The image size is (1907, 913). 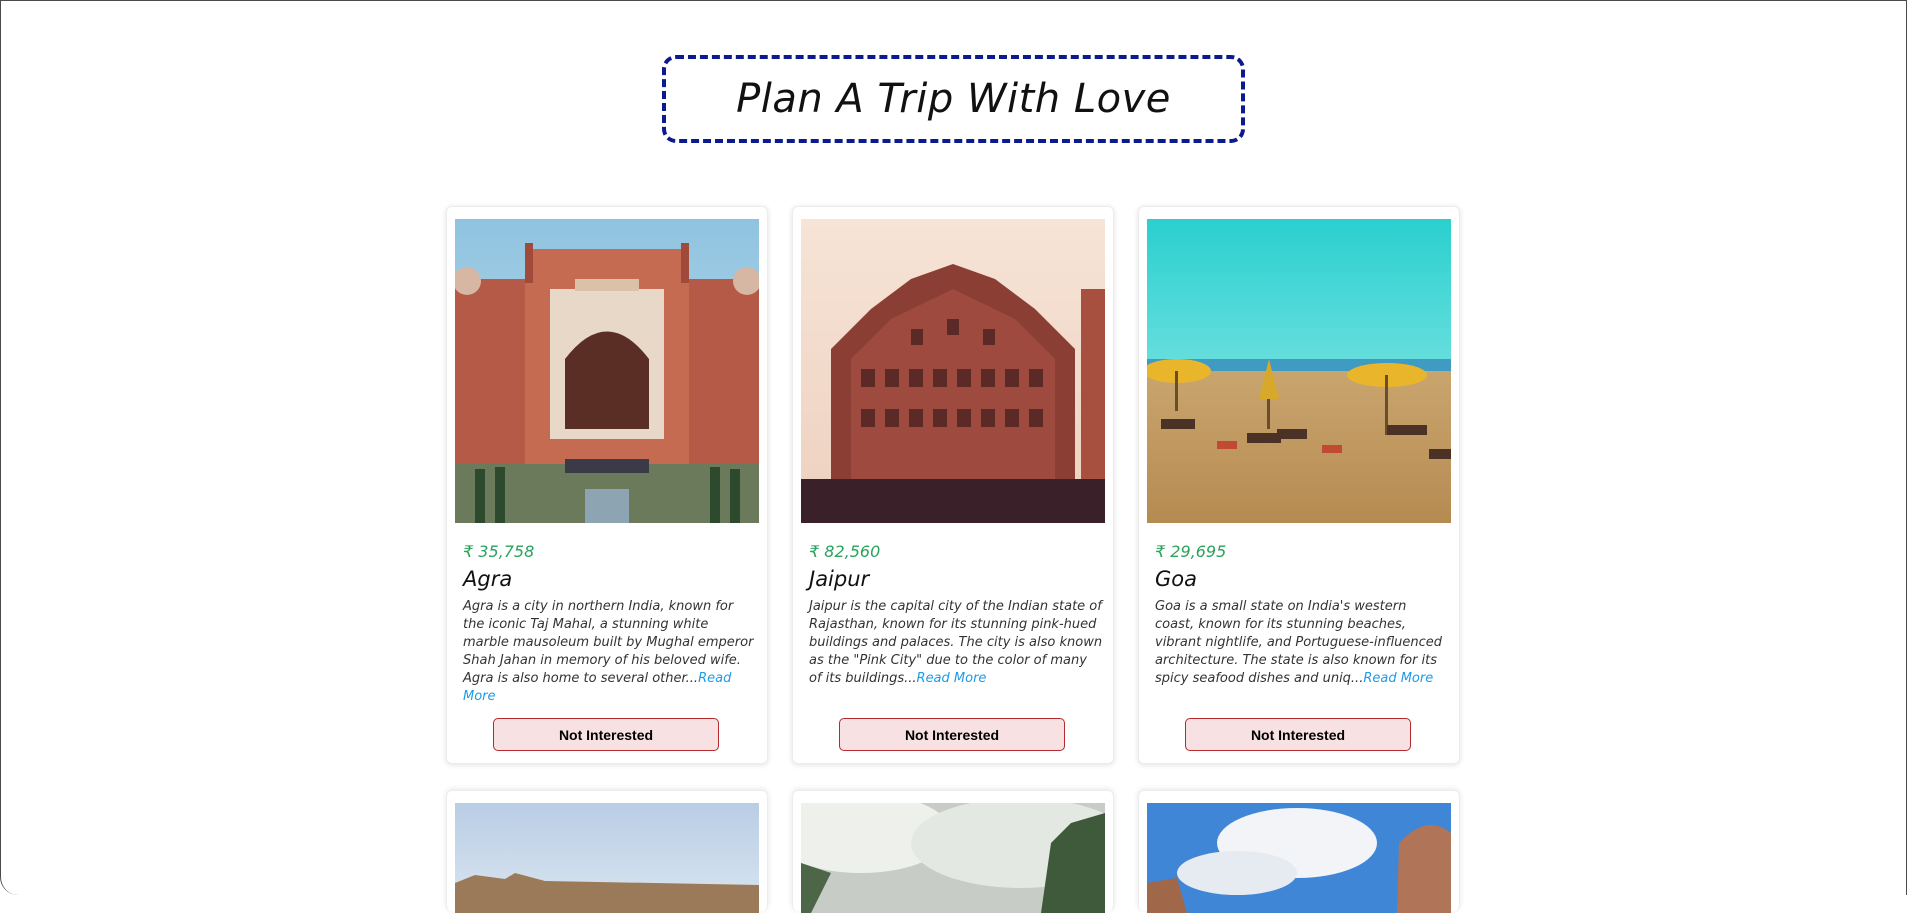 What do you see at coordinates (953, 858) in the screenshot?
I see `misty-hills-photo` at bounding box center [953, 858].